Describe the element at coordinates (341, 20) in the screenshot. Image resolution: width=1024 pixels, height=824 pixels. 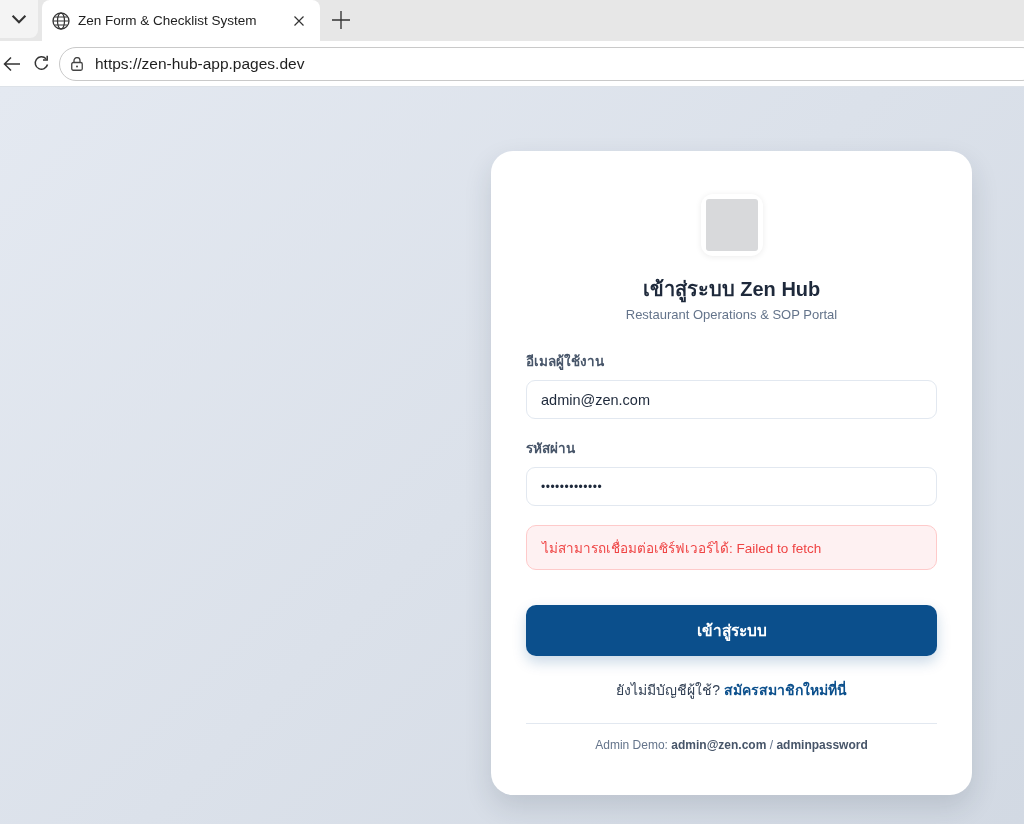
I see `plus-icon` at that location.